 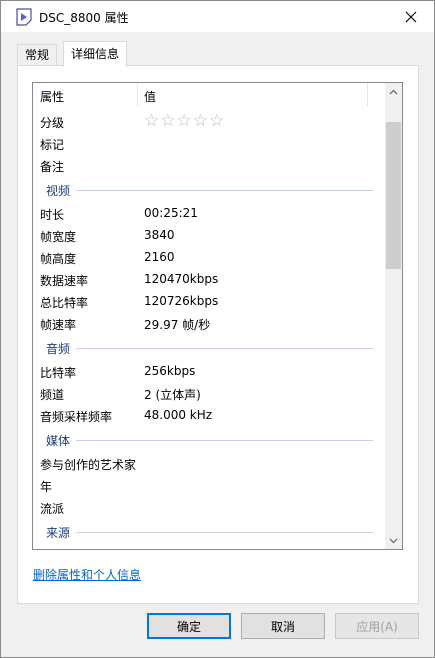 What do you see at coordinates (64, 281) in the screenshot?
I see `property-key: 数据速率` at bounding box center [64, 281].